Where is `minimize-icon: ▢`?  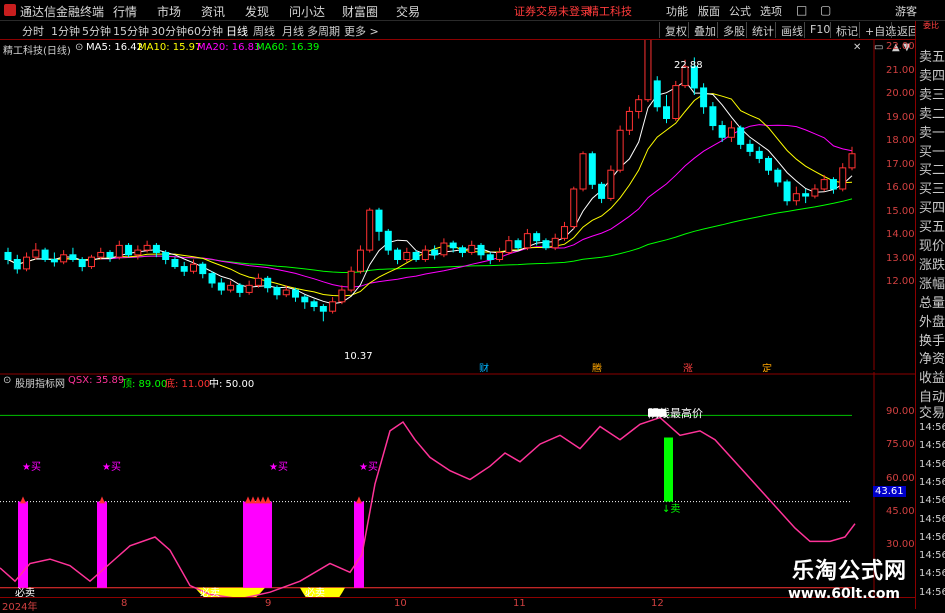 minimize-icon: ▢ is located at coordinates (825, 10).